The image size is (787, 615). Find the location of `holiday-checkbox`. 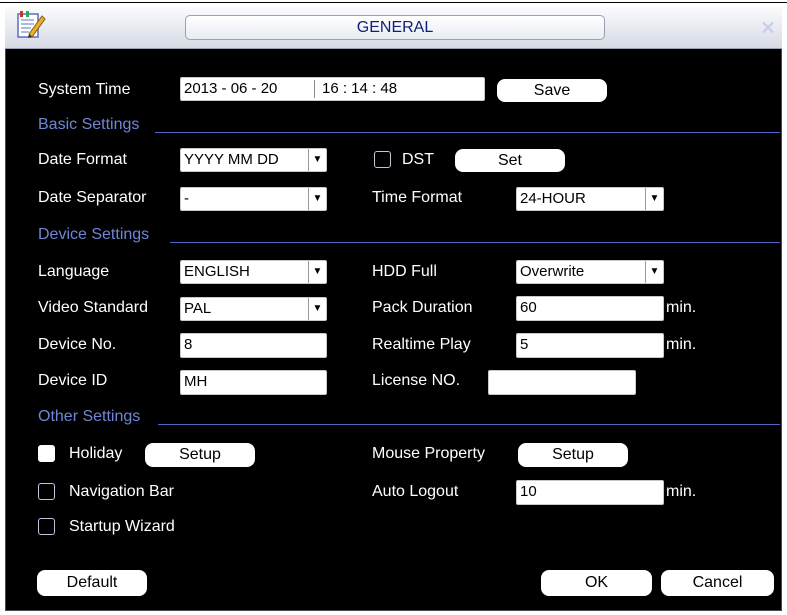

holiday-checkbox is located at coordinates (46, 453).